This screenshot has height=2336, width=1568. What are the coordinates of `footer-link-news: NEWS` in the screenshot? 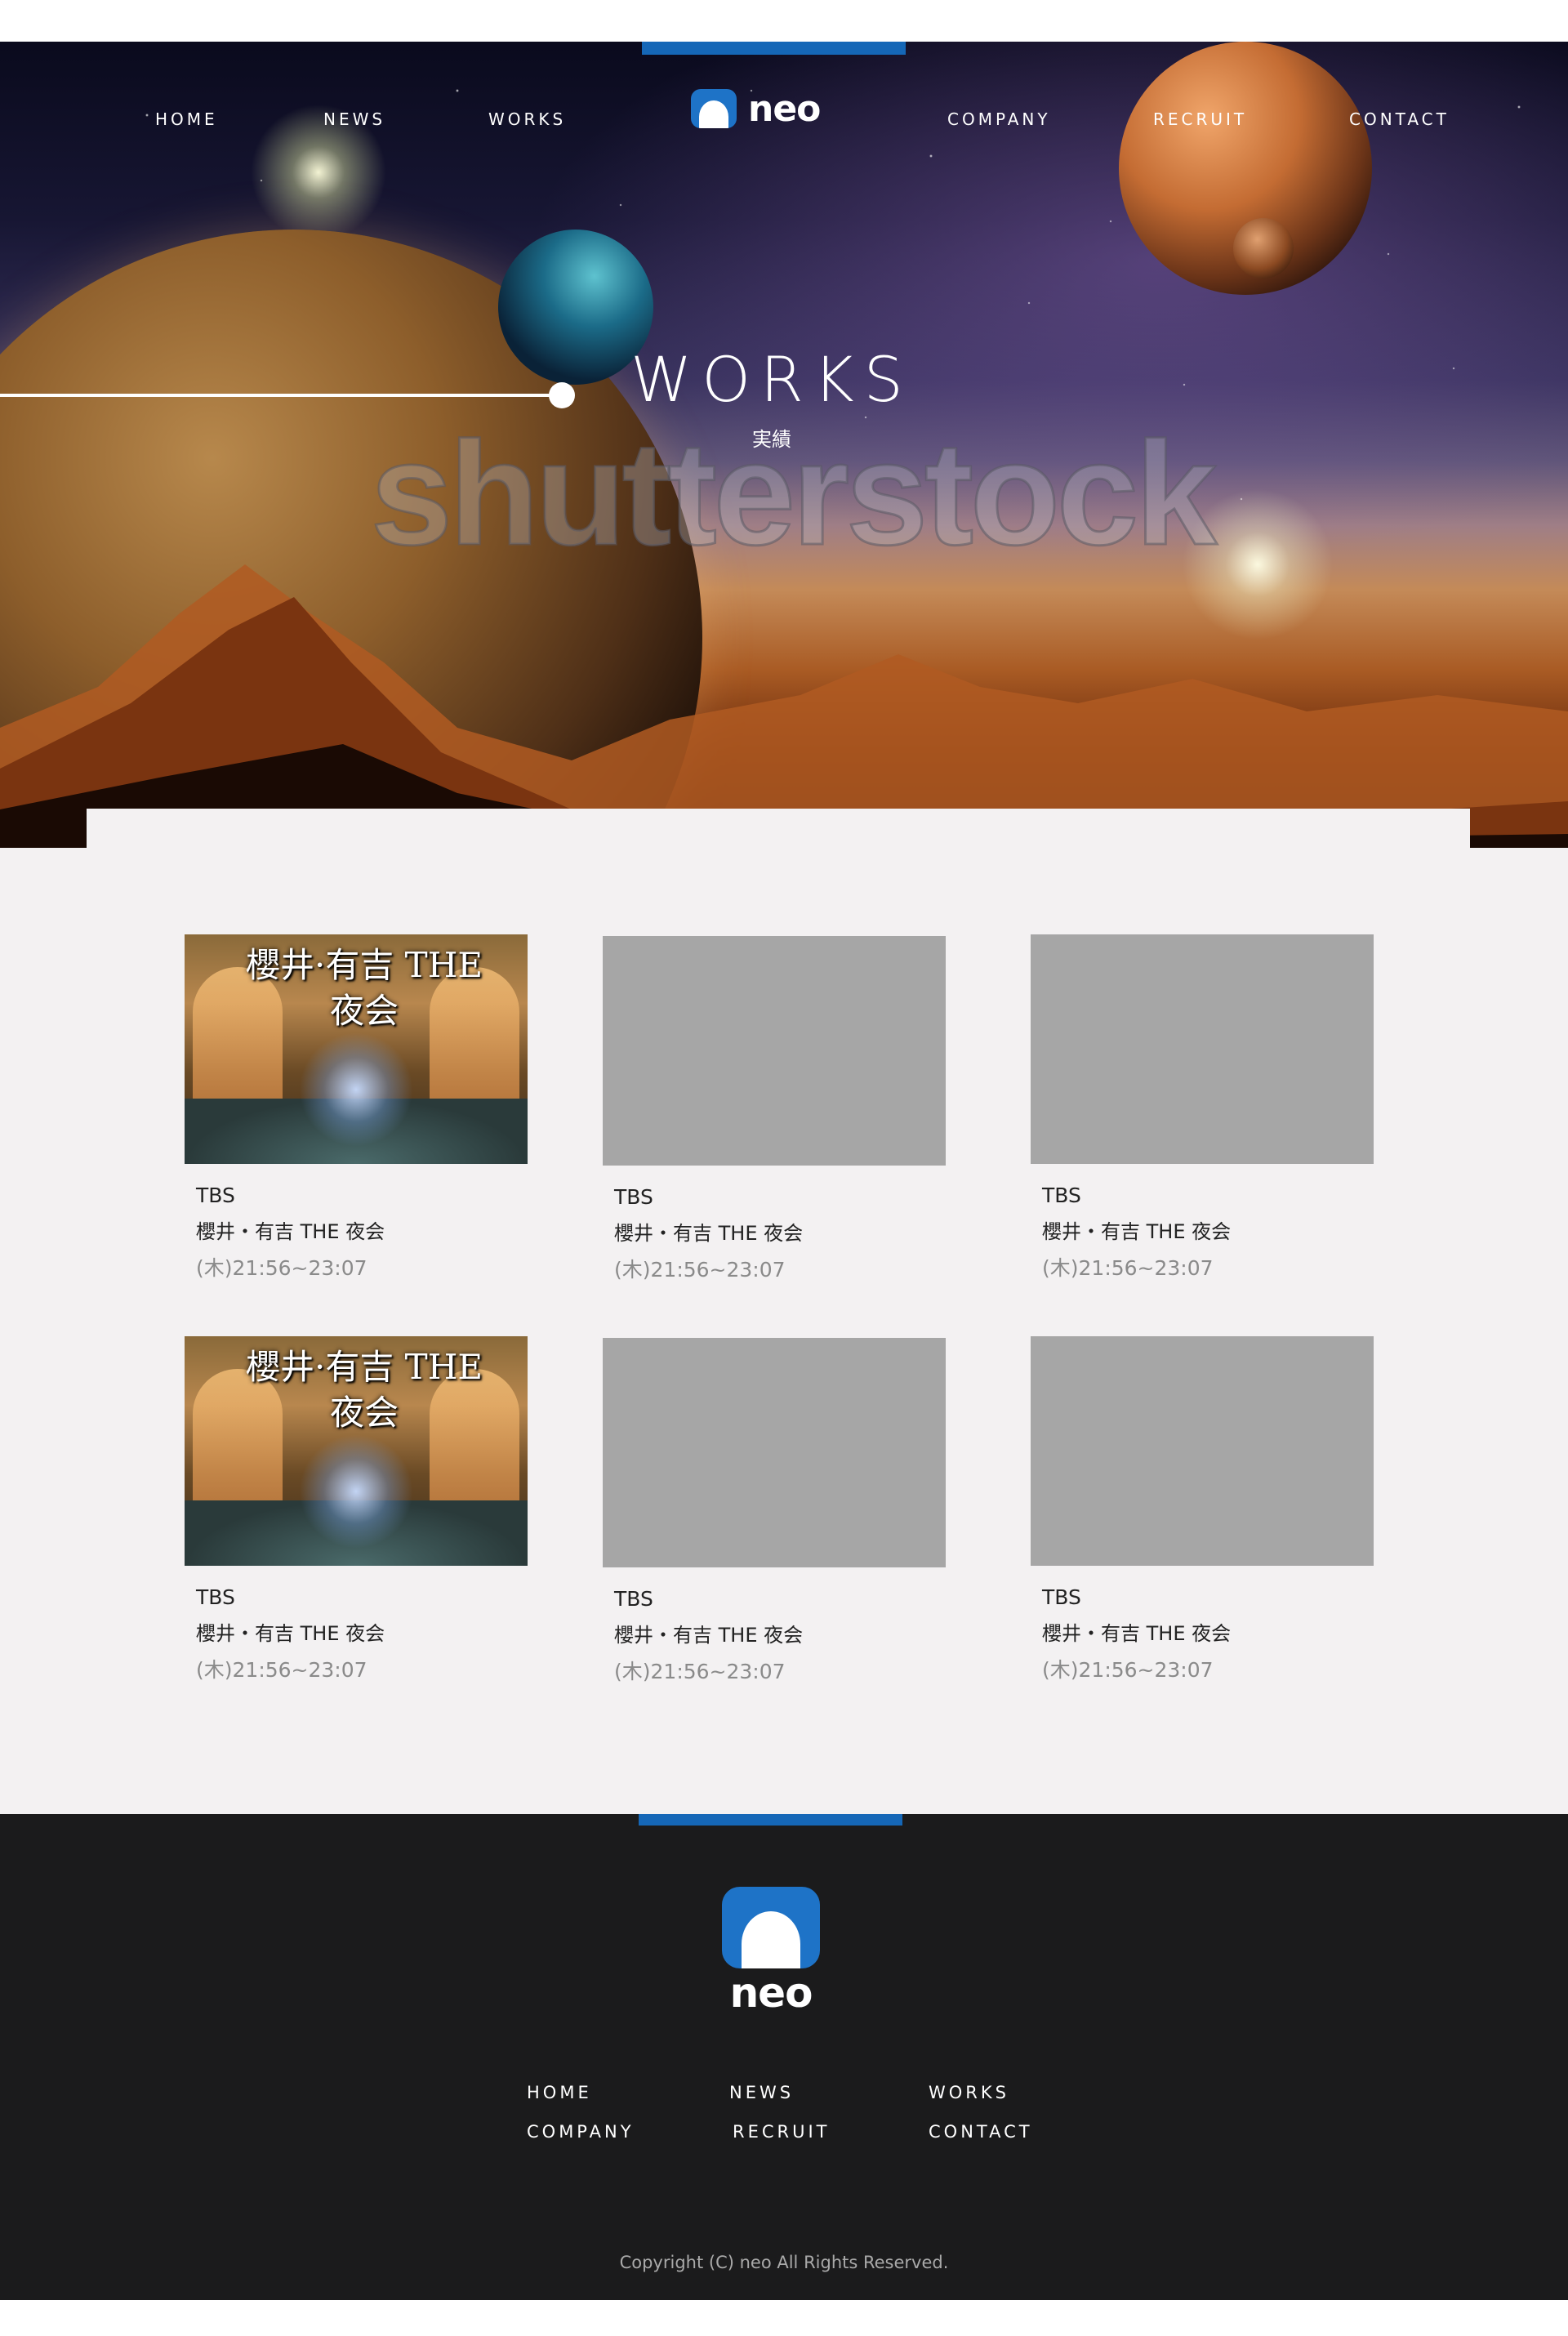 It's located at (761, 2092).